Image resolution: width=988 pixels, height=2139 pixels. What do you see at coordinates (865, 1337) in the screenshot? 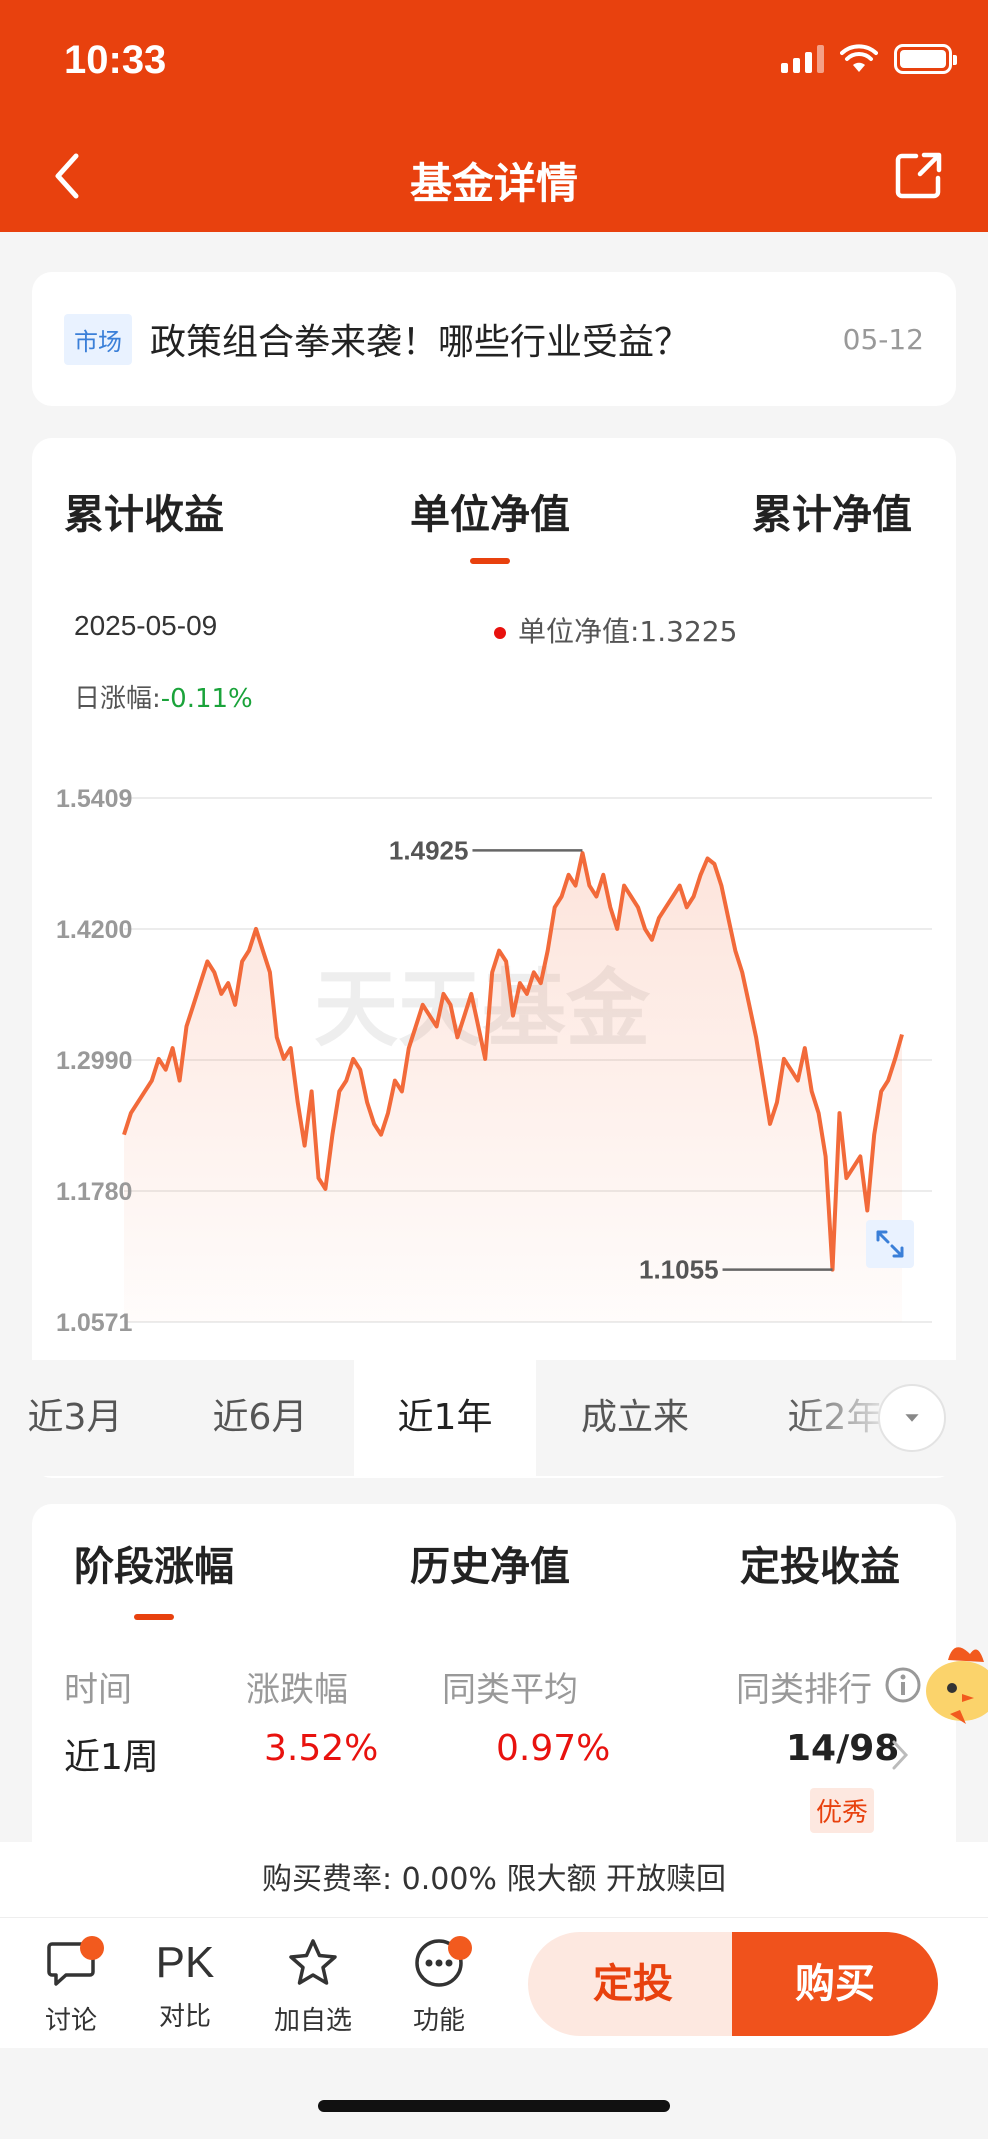
I see `x-tick-label: 2025-05-09` at bounding box center [865, 1337].